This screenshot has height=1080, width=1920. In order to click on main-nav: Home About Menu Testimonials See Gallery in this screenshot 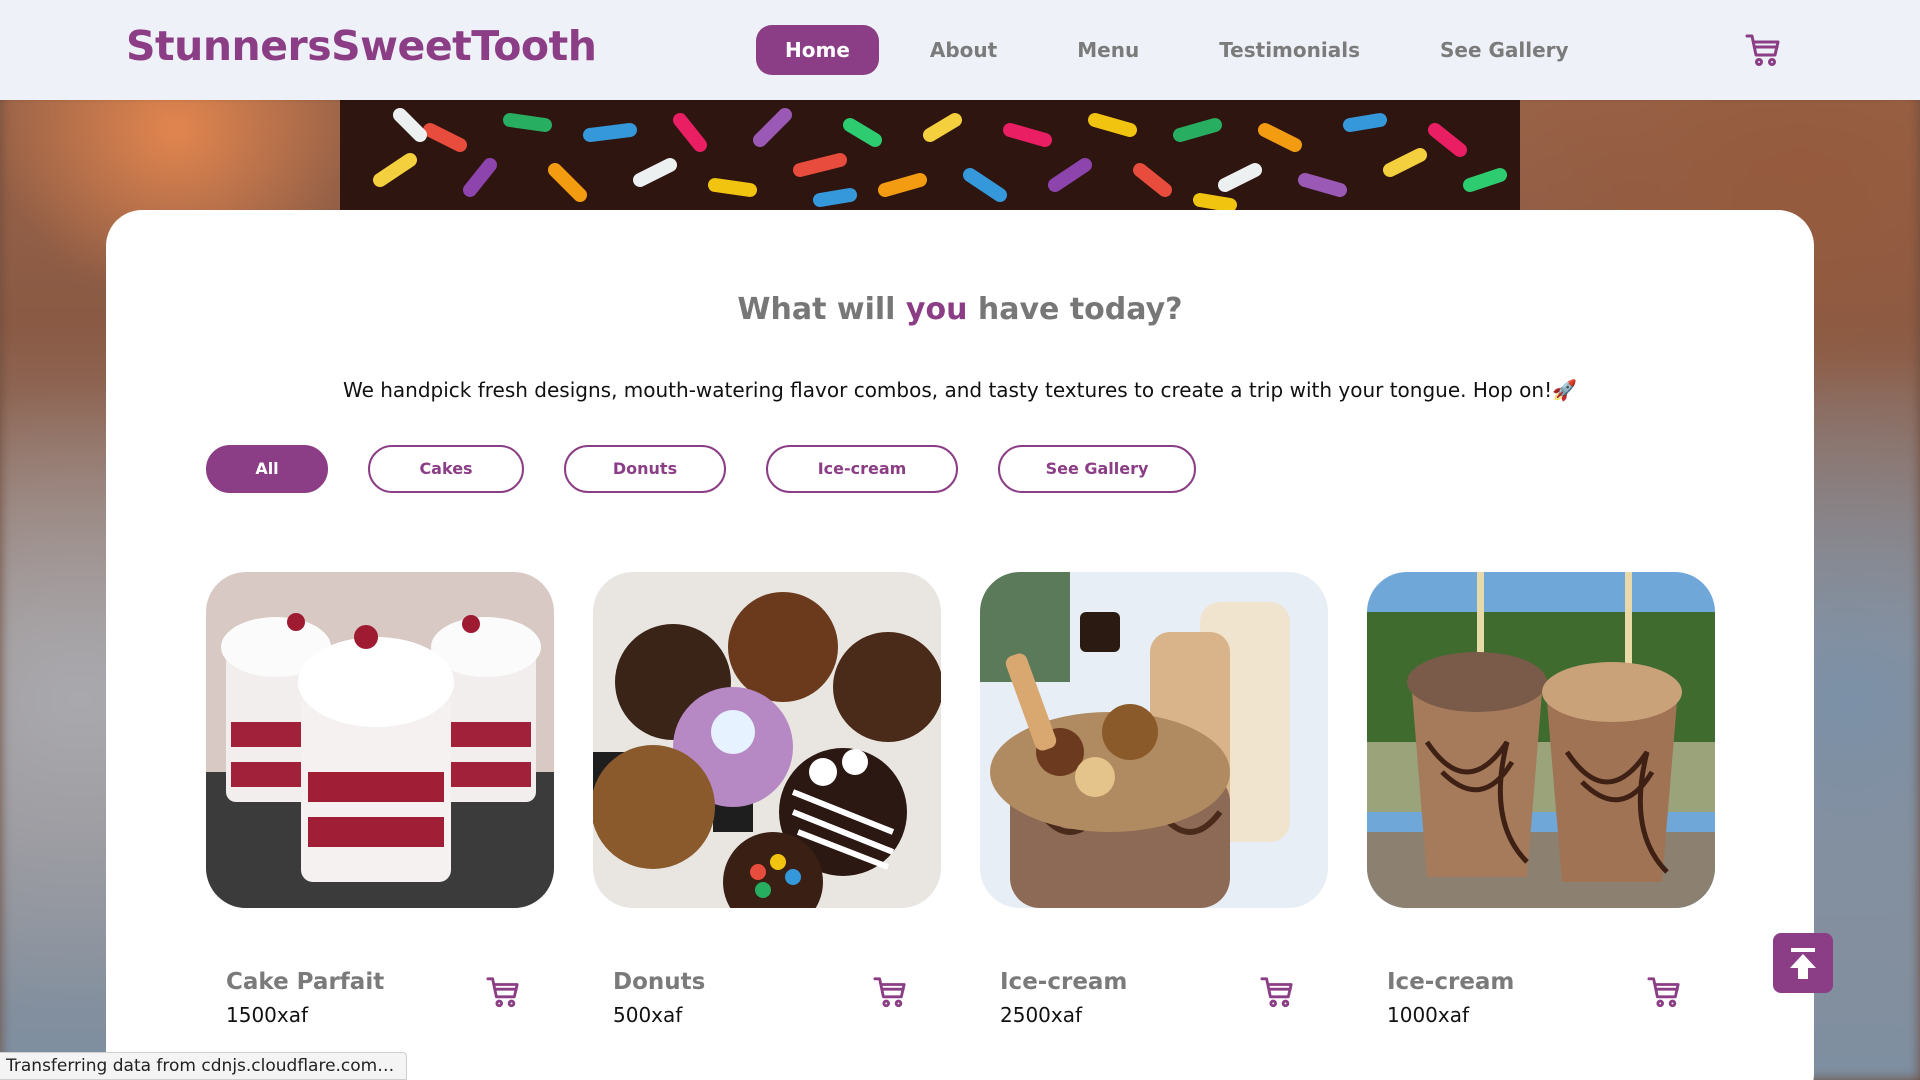, I will do `click(1177, 50)`.